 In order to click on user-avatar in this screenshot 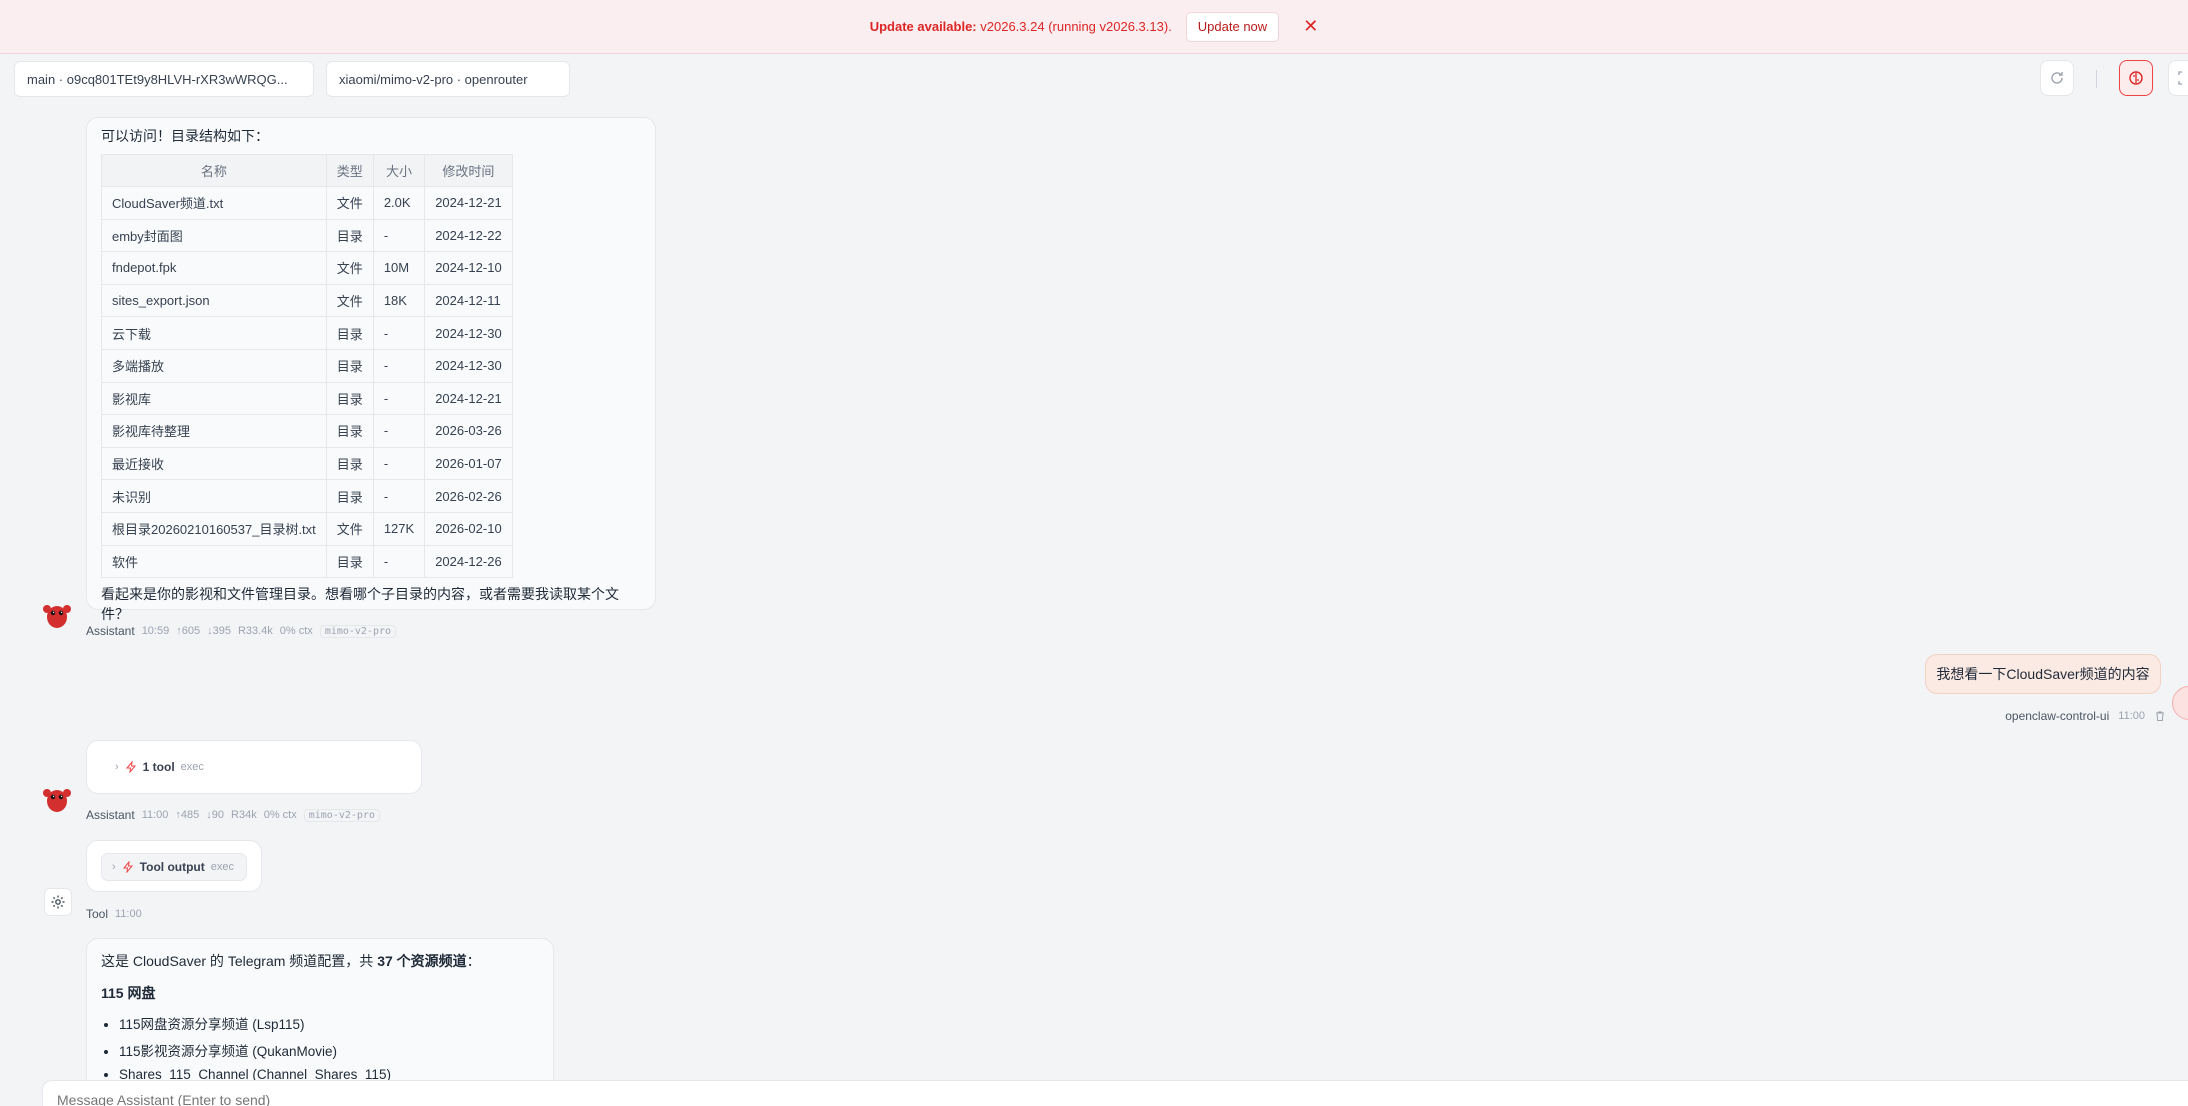, I will do `click(2180, 703)`.